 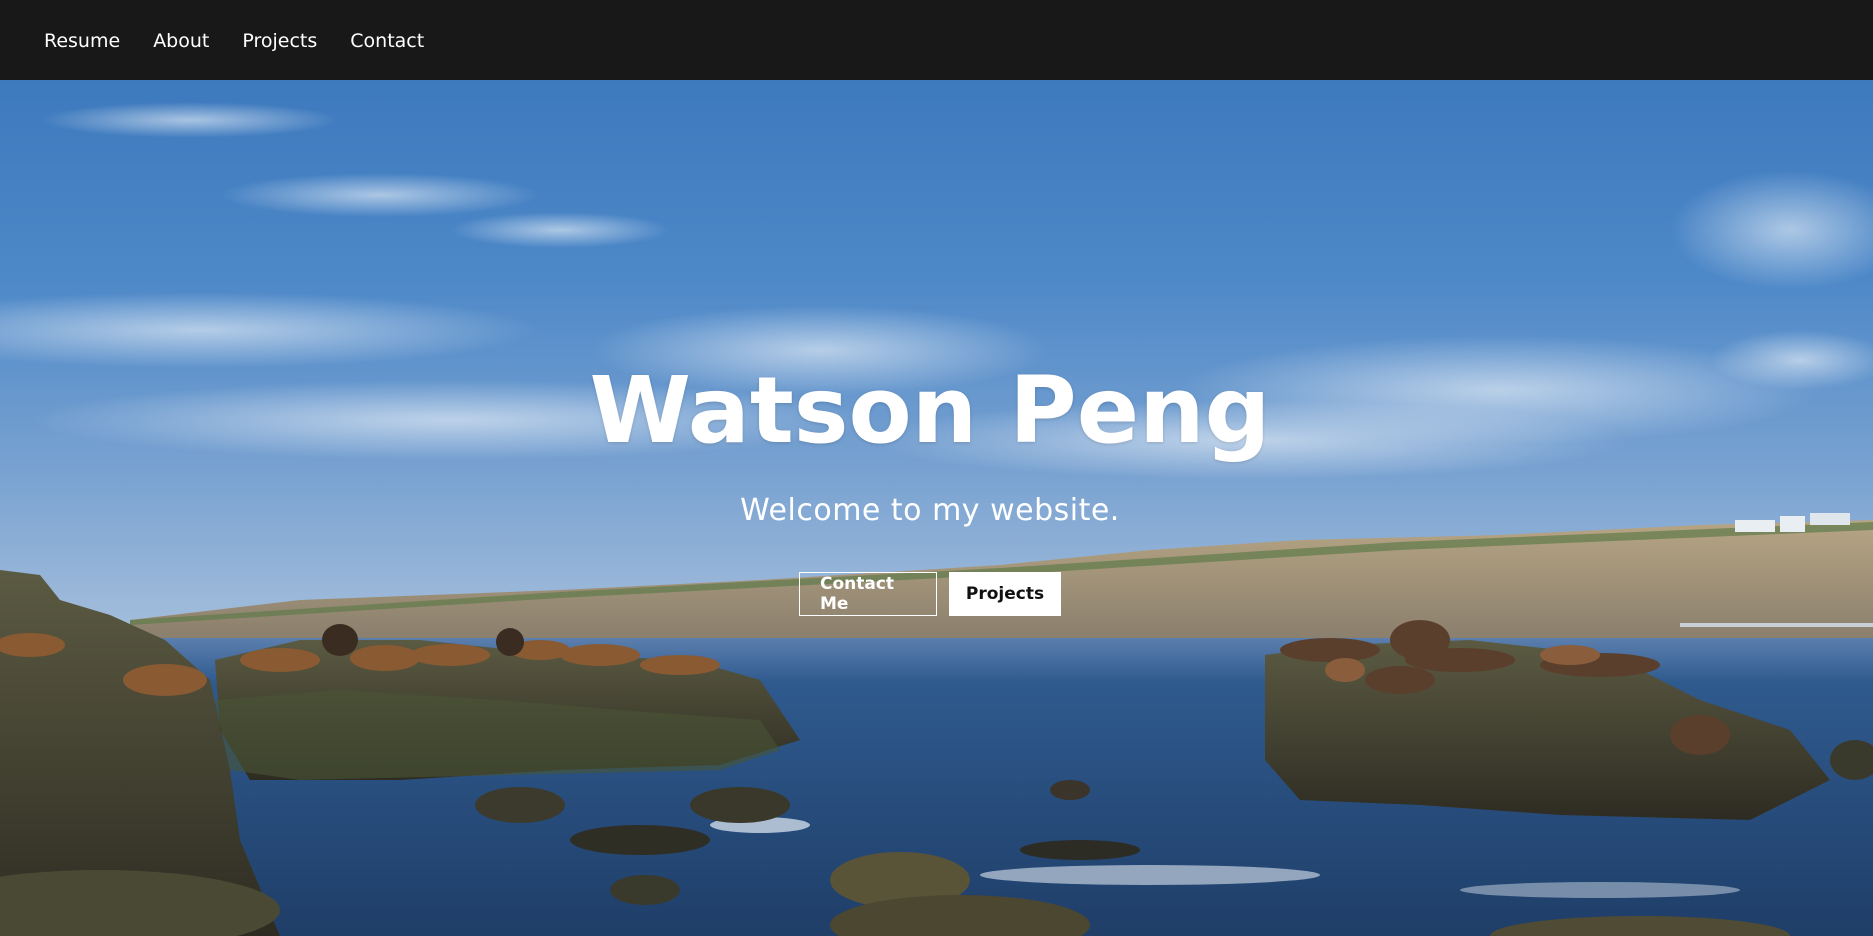 What do you see at coordinates (279, 41) in the screenshot?
I see `nav-item-projects: Projects` at bounding box center [279, 41].